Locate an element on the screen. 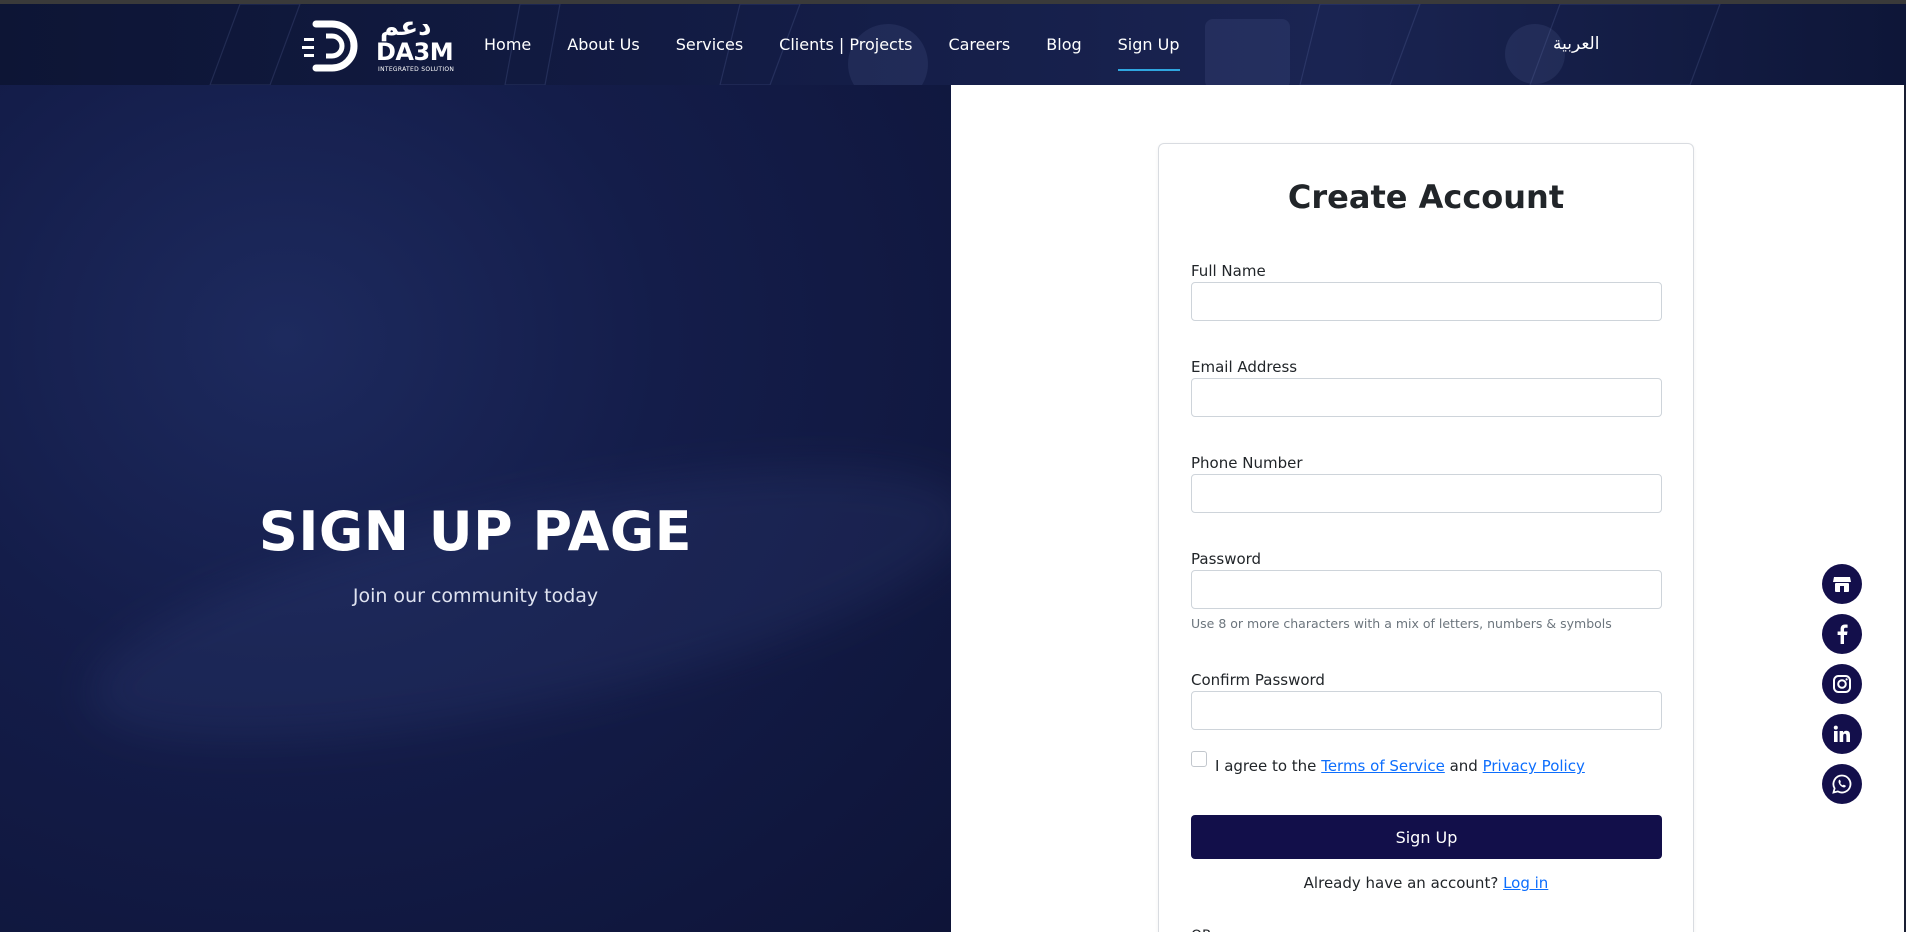 The width and height of the screenshot is (1906, 932). email-input is located at coordinates (1426, 397).